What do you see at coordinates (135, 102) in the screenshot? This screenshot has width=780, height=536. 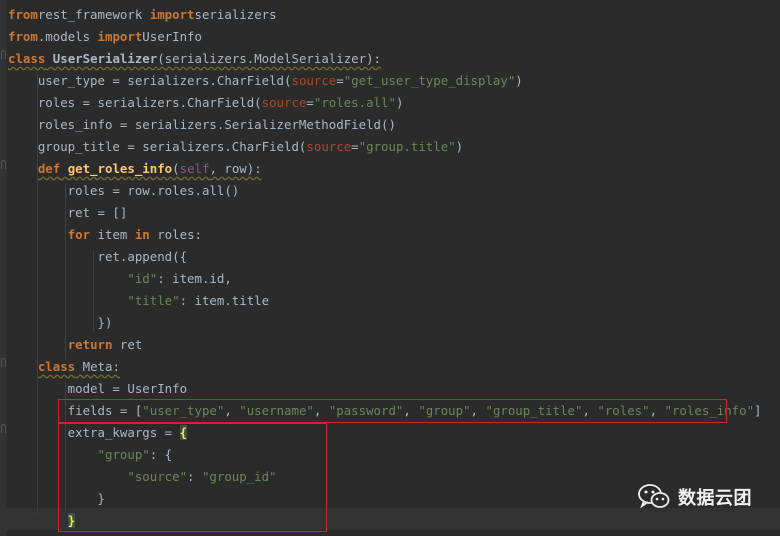 I see `code-token: roles = serializers.CharField(` at bounding box center [135, 102].